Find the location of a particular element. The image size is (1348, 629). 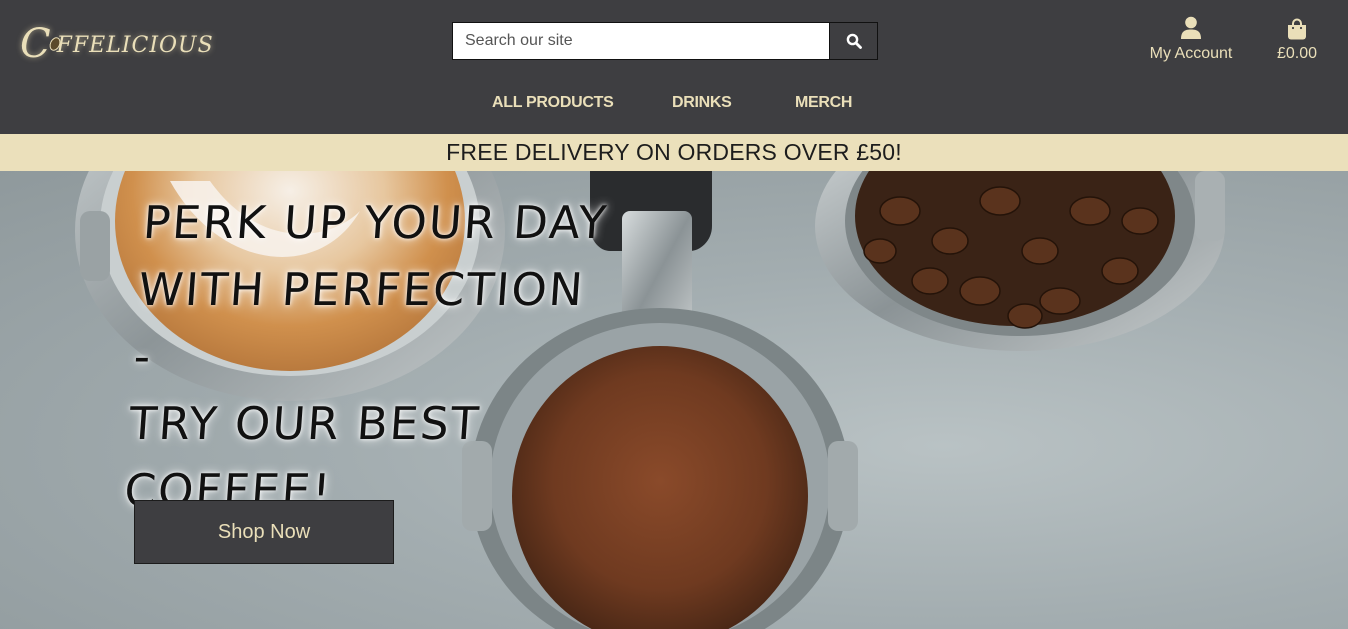

hero-headline-line: TRY OUR BEST is located at coordinates (305, 423).